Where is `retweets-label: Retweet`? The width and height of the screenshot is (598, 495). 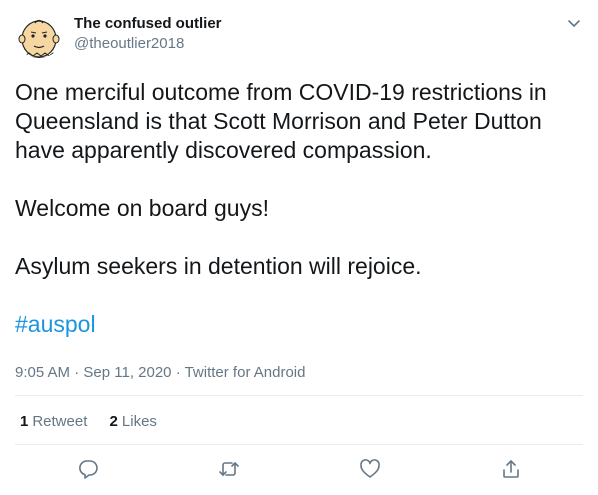 retweets-label: Retweet is located at coordinates (60, 421).